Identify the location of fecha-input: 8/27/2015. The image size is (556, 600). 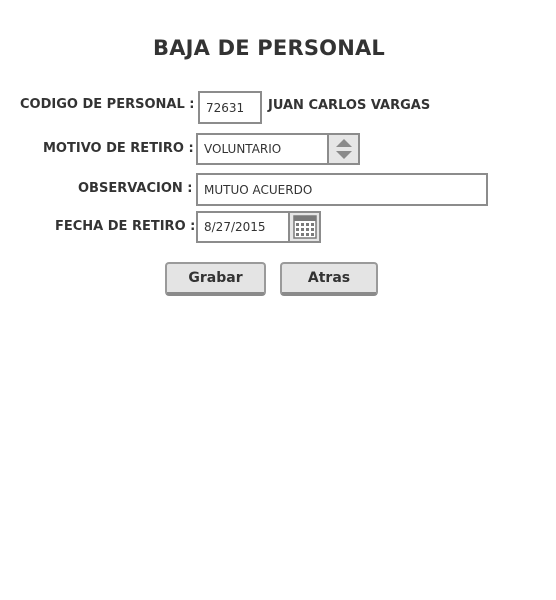
(243, 227).